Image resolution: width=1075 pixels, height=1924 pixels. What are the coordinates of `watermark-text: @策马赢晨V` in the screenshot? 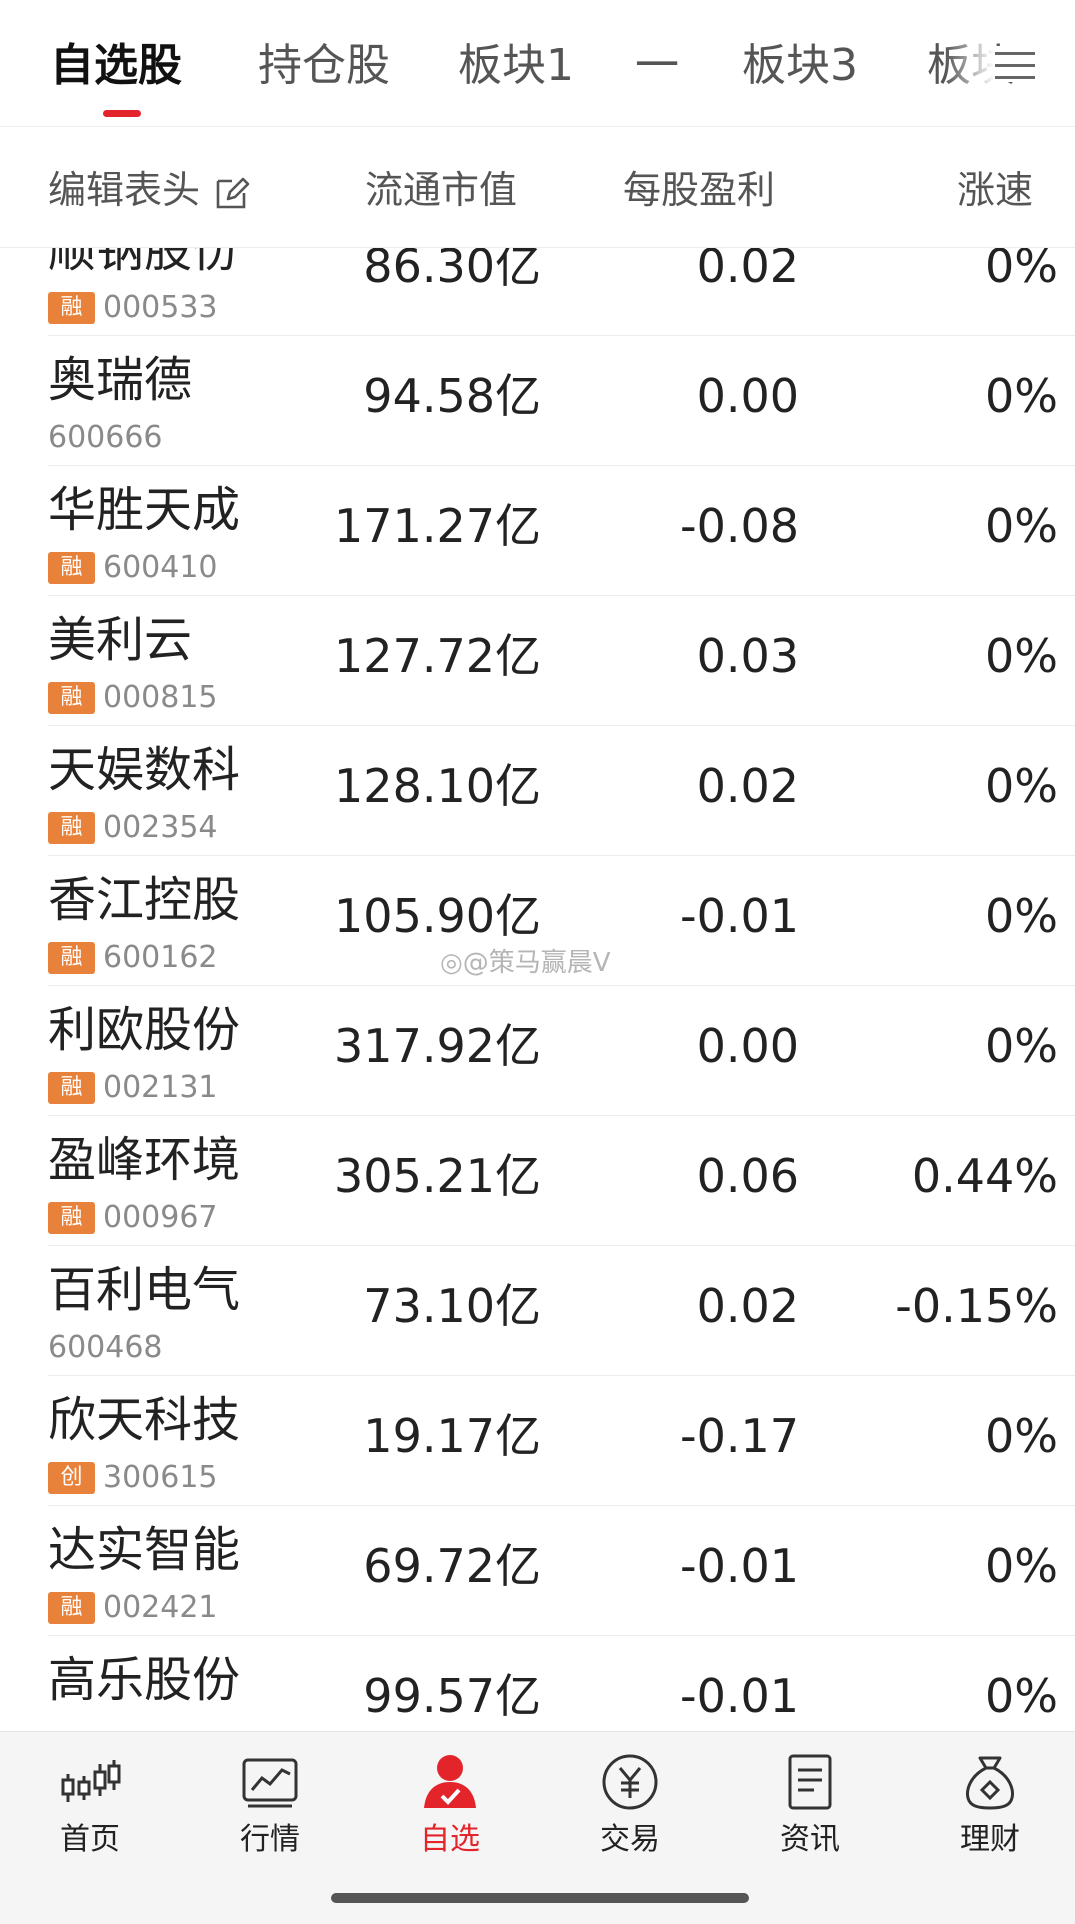 It's located at (536, 963).